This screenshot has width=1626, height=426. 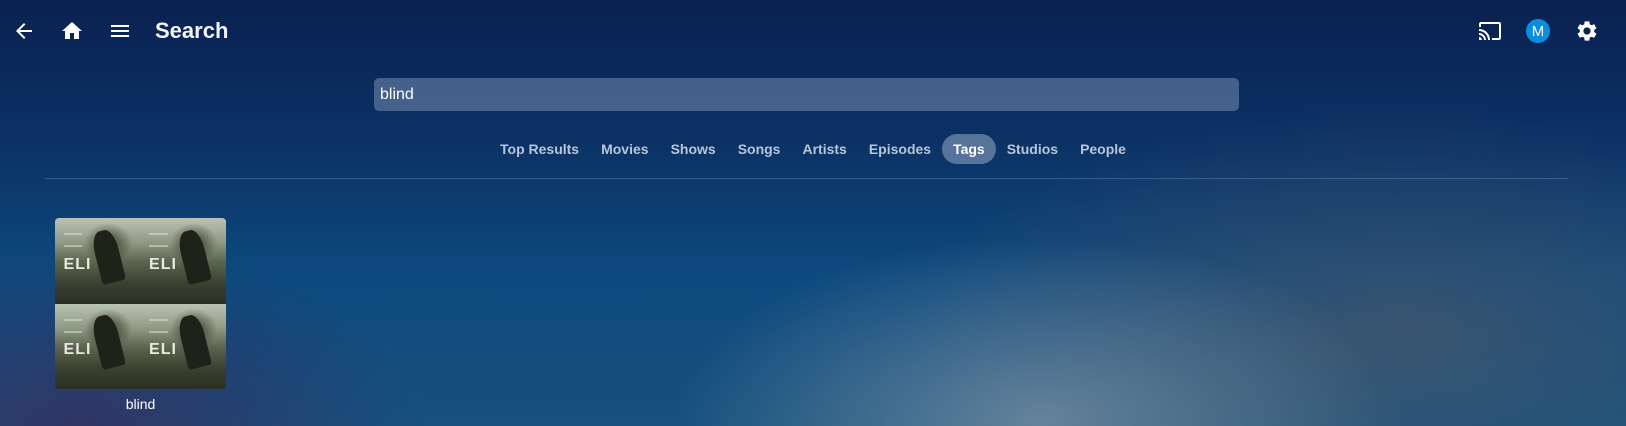 What do you see at coordinates (806, 94) in the screenshot?
I see `search-input` at bounding box center [806, 94].